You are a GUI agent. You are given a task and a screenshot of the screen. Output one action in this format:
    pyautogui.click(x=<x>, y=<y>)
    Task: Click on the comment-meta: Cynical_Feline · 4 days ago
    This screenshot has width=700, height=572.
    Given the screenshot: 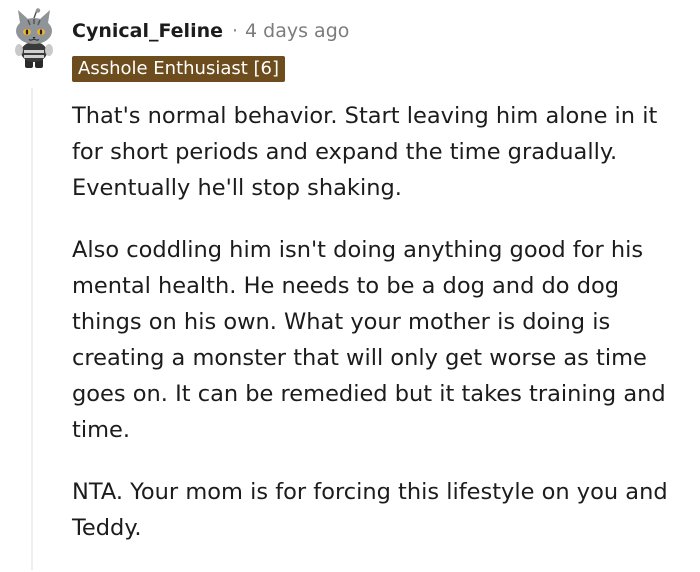 What is the action you would take?
    pyautogui.click(x=210, y=31)
    